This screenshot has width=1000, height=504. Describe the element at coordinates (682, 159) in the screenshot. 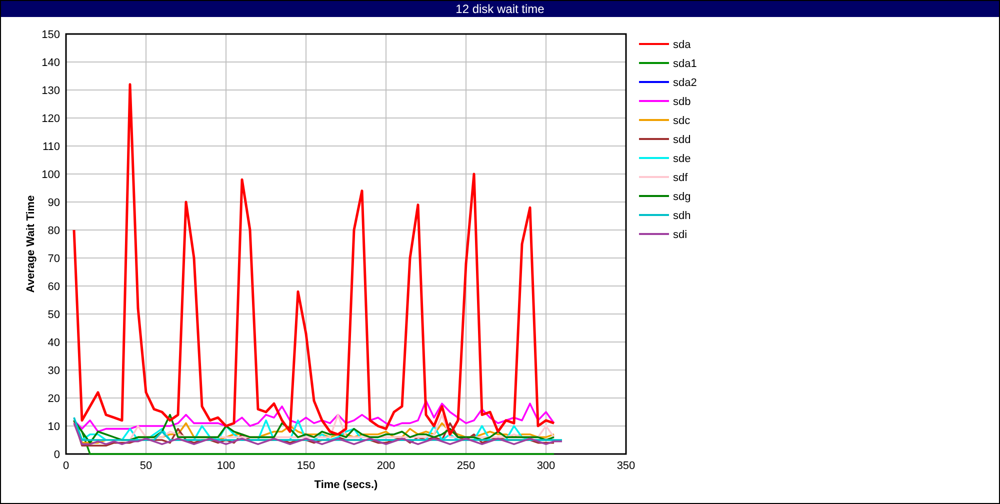

I see `legend-label: sde` at that location.